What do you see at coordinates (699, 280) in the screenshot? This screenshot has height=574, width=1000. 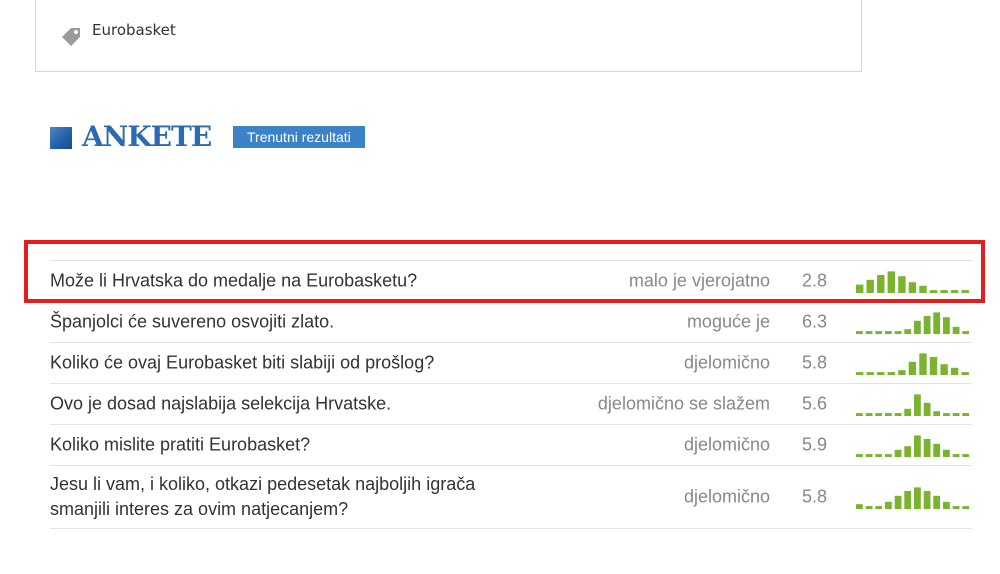 I see `poll-answer: malo je vjerojatno` at bounding box center [699, 280].